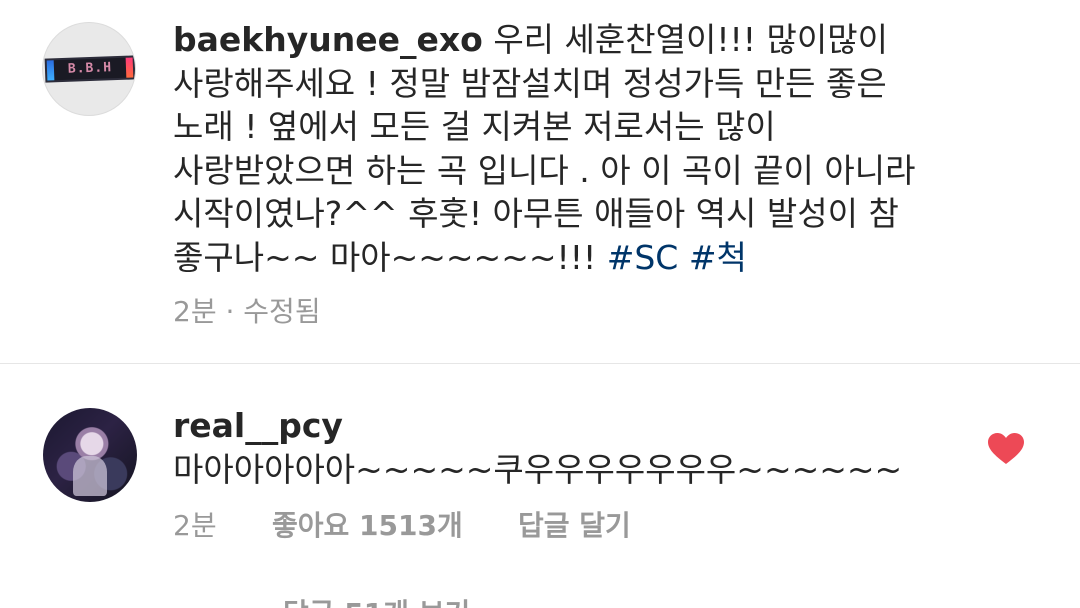  What do you see at coordinates (258, 425) in the screenshot?
I see `reply-username: real__pcy` at bounding box center [258, 425].